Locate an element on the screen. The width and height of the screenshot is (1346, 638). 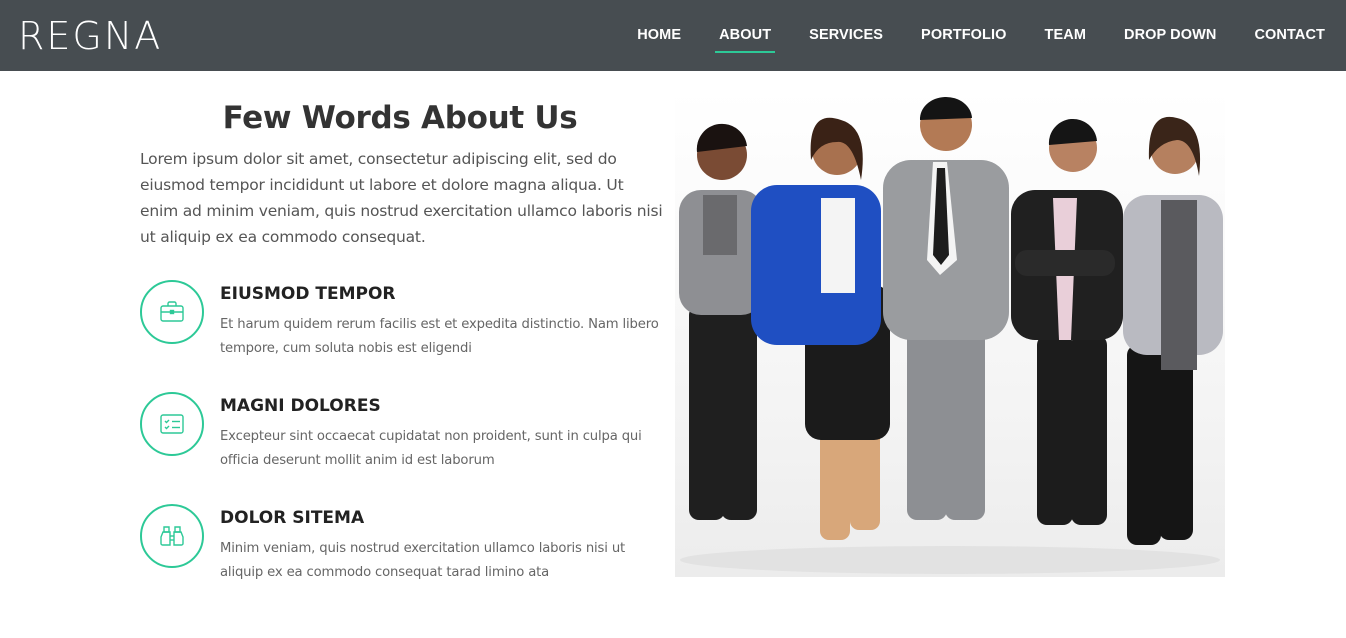
binoculars-icon is located at coordinates (172, 536).